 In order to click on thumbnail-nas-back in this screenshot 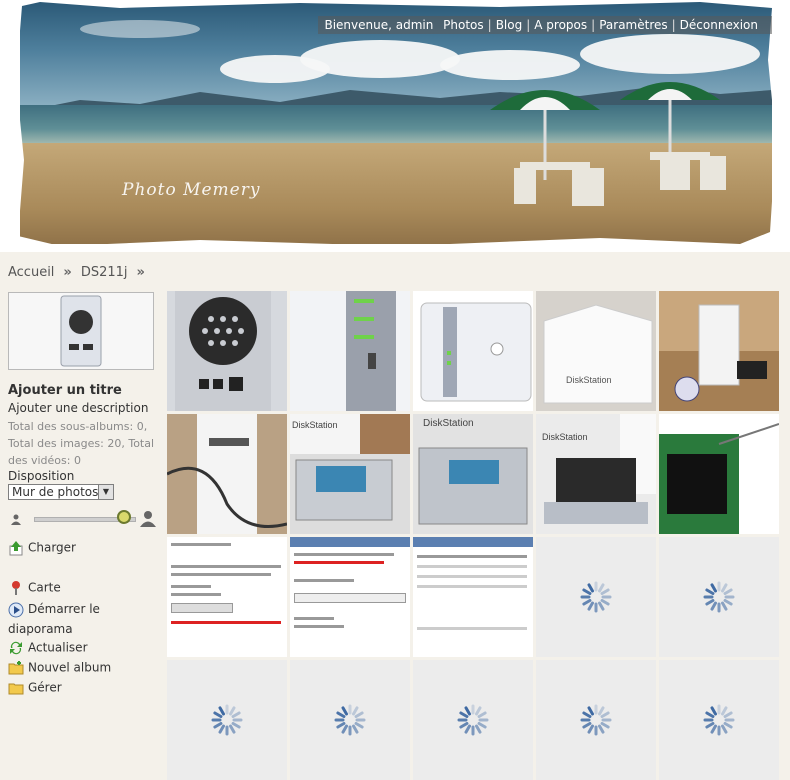, I will do `click(227, 351)`.